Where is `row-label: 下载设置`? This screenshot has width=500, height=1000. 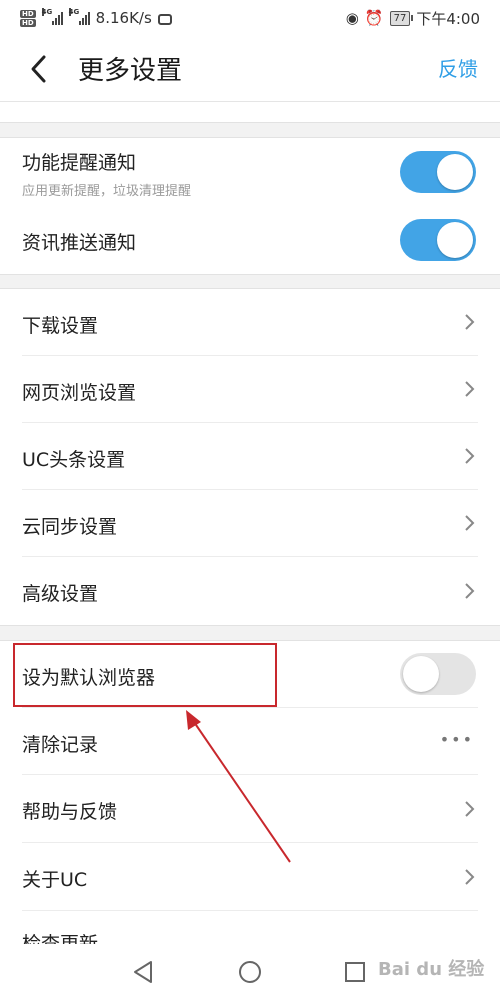 row-label: 下载设置 is located at coordinates (60, 326).